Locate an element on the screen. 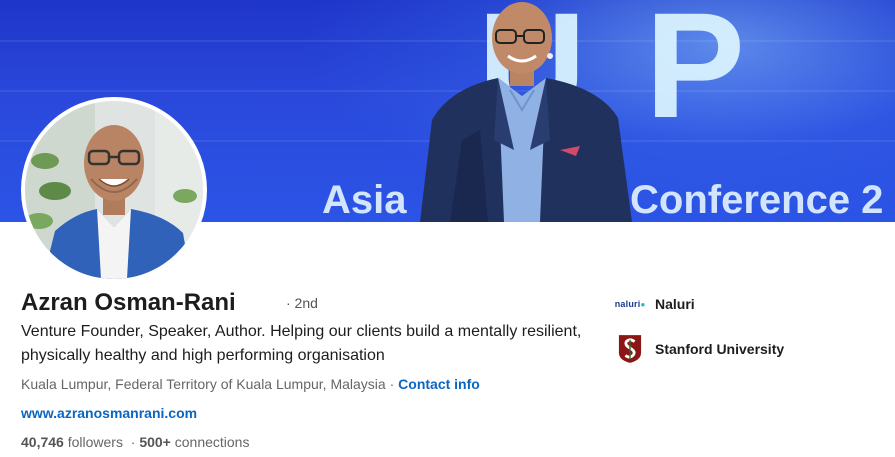 This screenshot has width=895, height=457. banner-letter: P is located at coordinates (695, 74).